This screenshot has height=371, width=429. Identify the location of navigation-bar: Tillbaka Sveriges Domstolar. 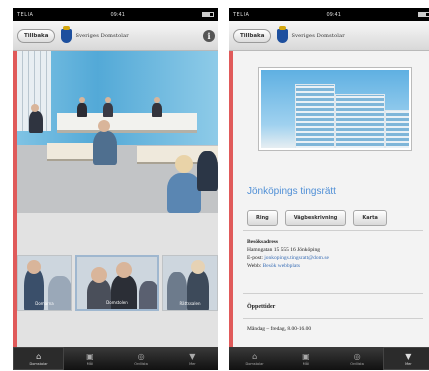
(329, 36).